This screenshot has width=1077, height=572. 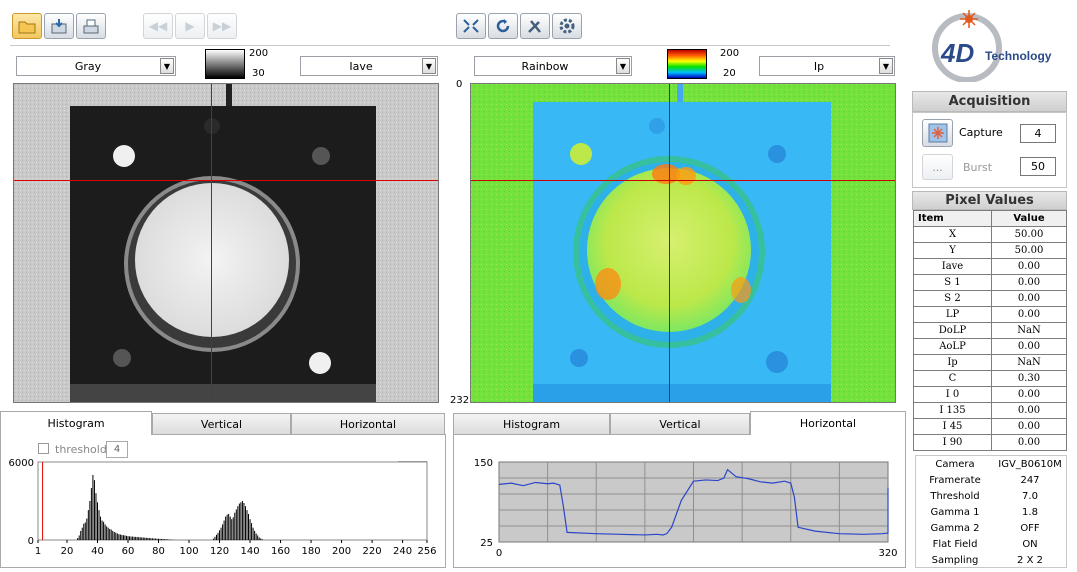 What do you see at coordinates (989, 101) in the screenshot?
I see `acquisition-header: Acquisition` at bounding box center [989, 101].